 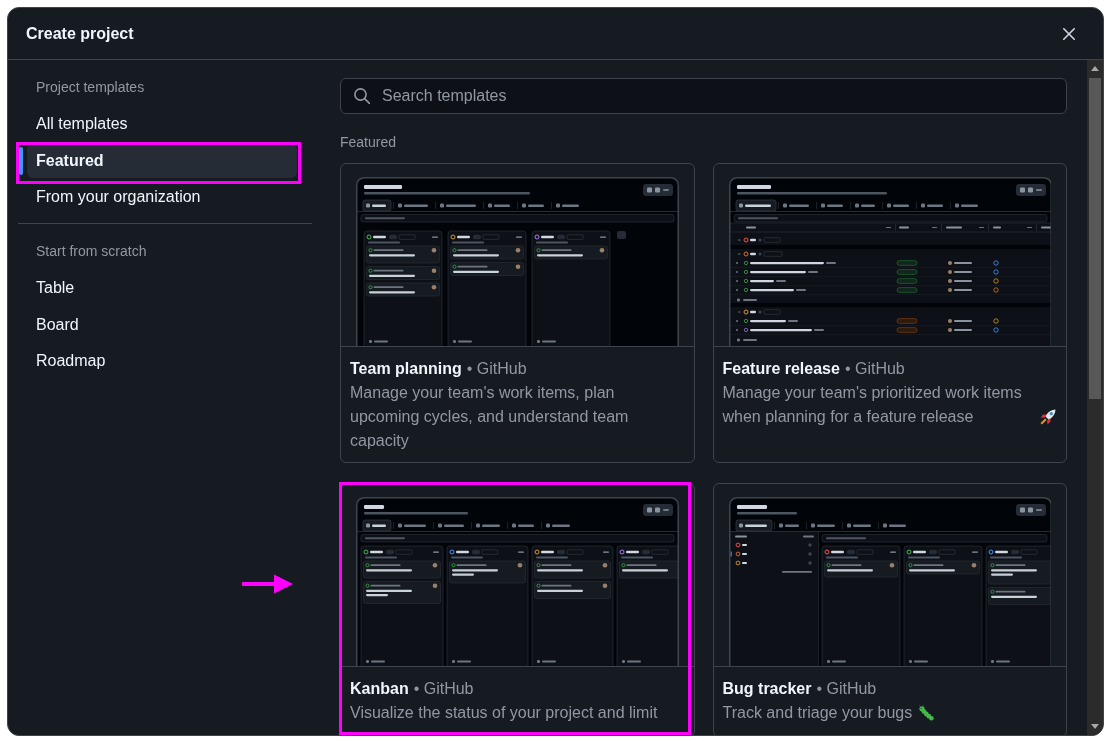 I want to click on rocket-icon, so click(x=1048, y=417).